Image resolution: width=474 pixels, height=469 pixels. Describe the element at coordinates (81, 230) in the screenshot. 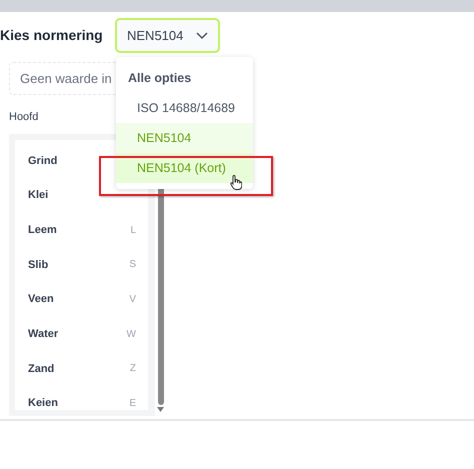

I see `list-item: Leem L` at that location.